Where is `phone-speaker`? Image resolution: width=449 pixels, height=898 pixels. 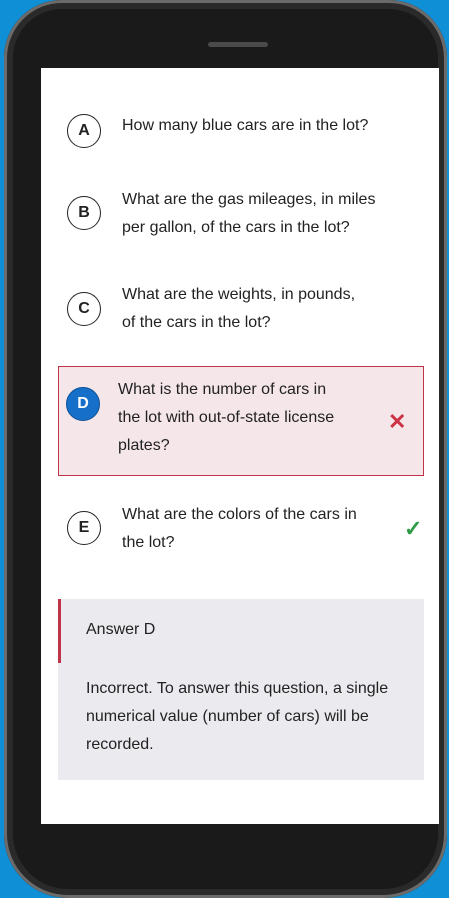
phone-speaker is located at coordinates (238, 44).